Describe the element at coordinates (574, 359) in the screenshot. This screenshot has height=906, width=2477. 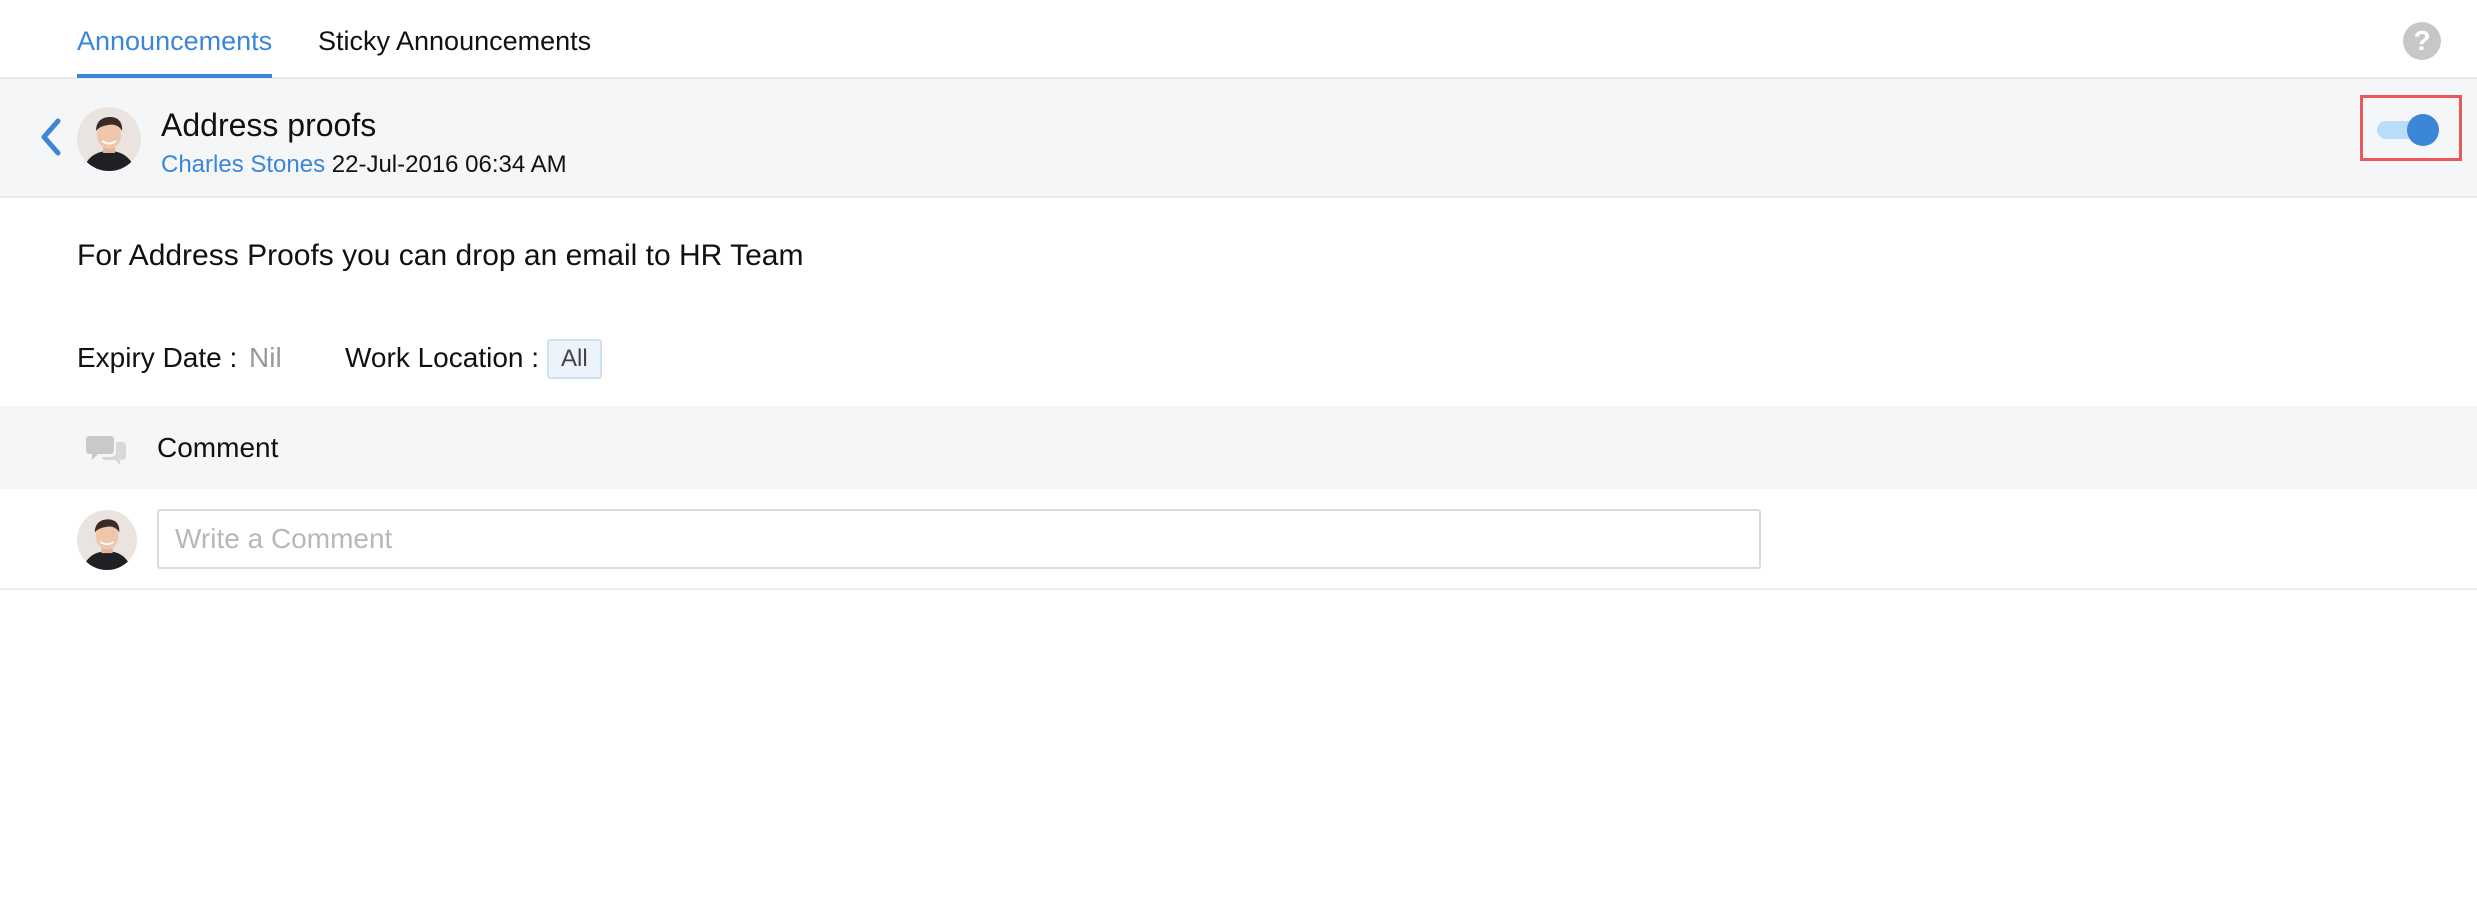
I see `work-location-chip: All` at that location.